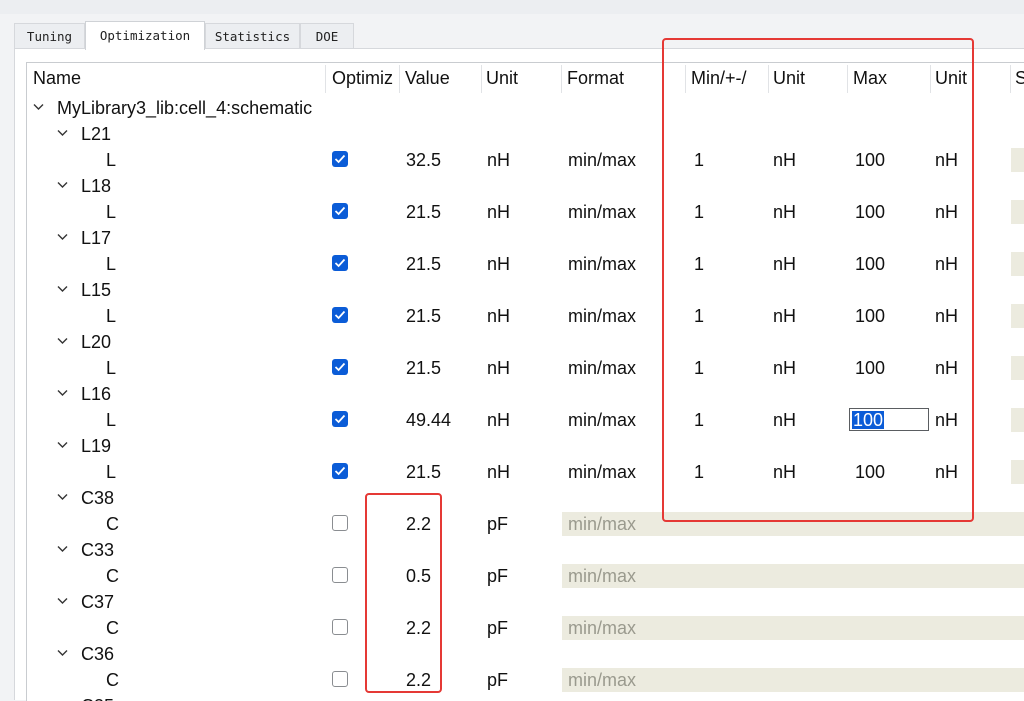 This screenshot has width=1024, height=701. What do you see at coordinates (98, 498) in the screenshot?
I see `component-name: C38` at bounding box center [98, 498].